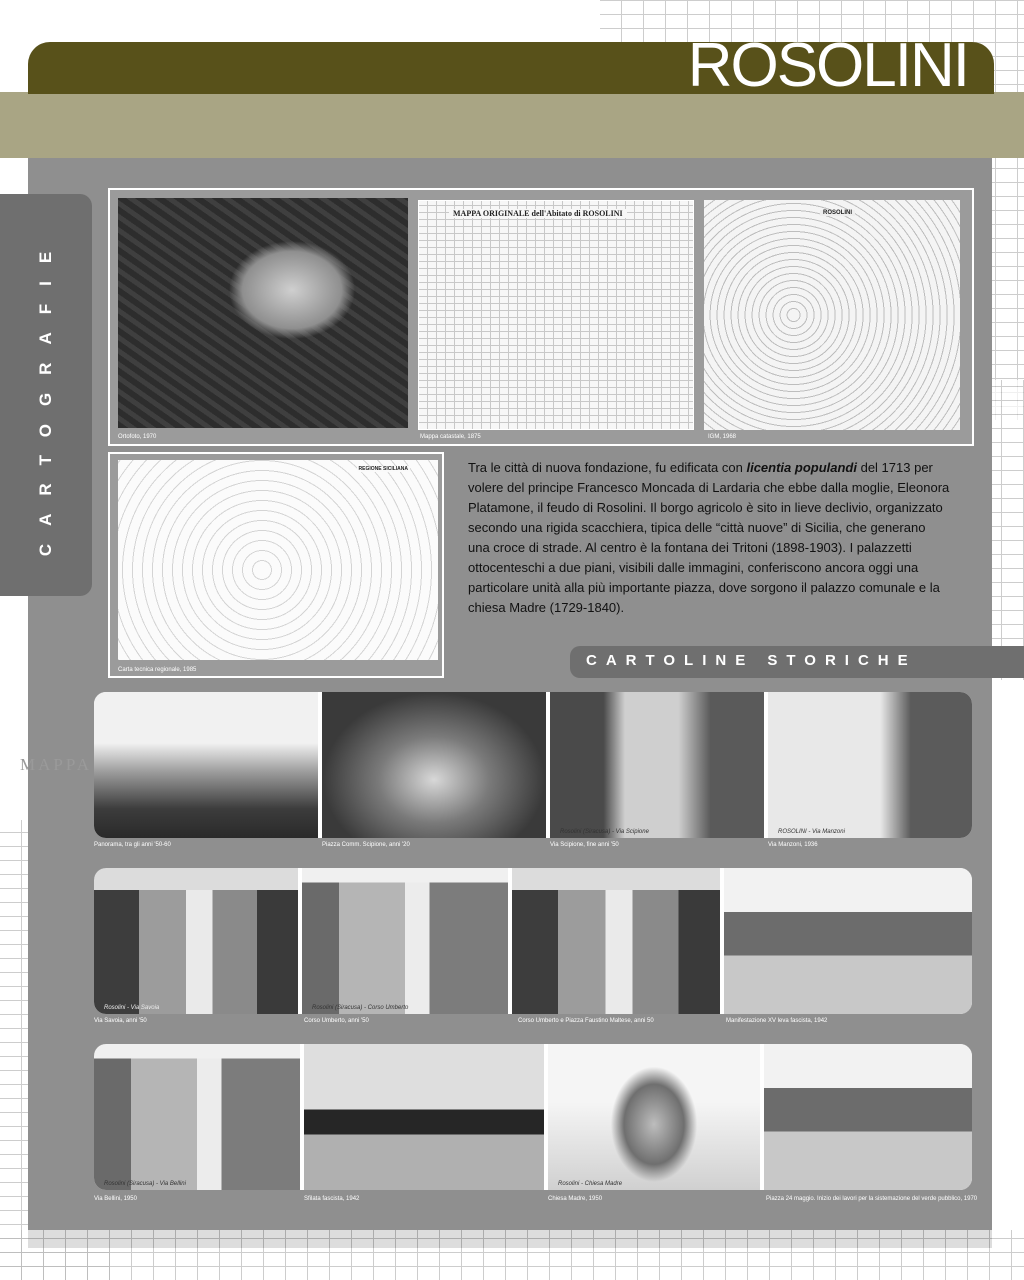 This screenshot has height=1280, width=1024. I want to click on background-mappa-label: MAPPA, so click(56, 764).